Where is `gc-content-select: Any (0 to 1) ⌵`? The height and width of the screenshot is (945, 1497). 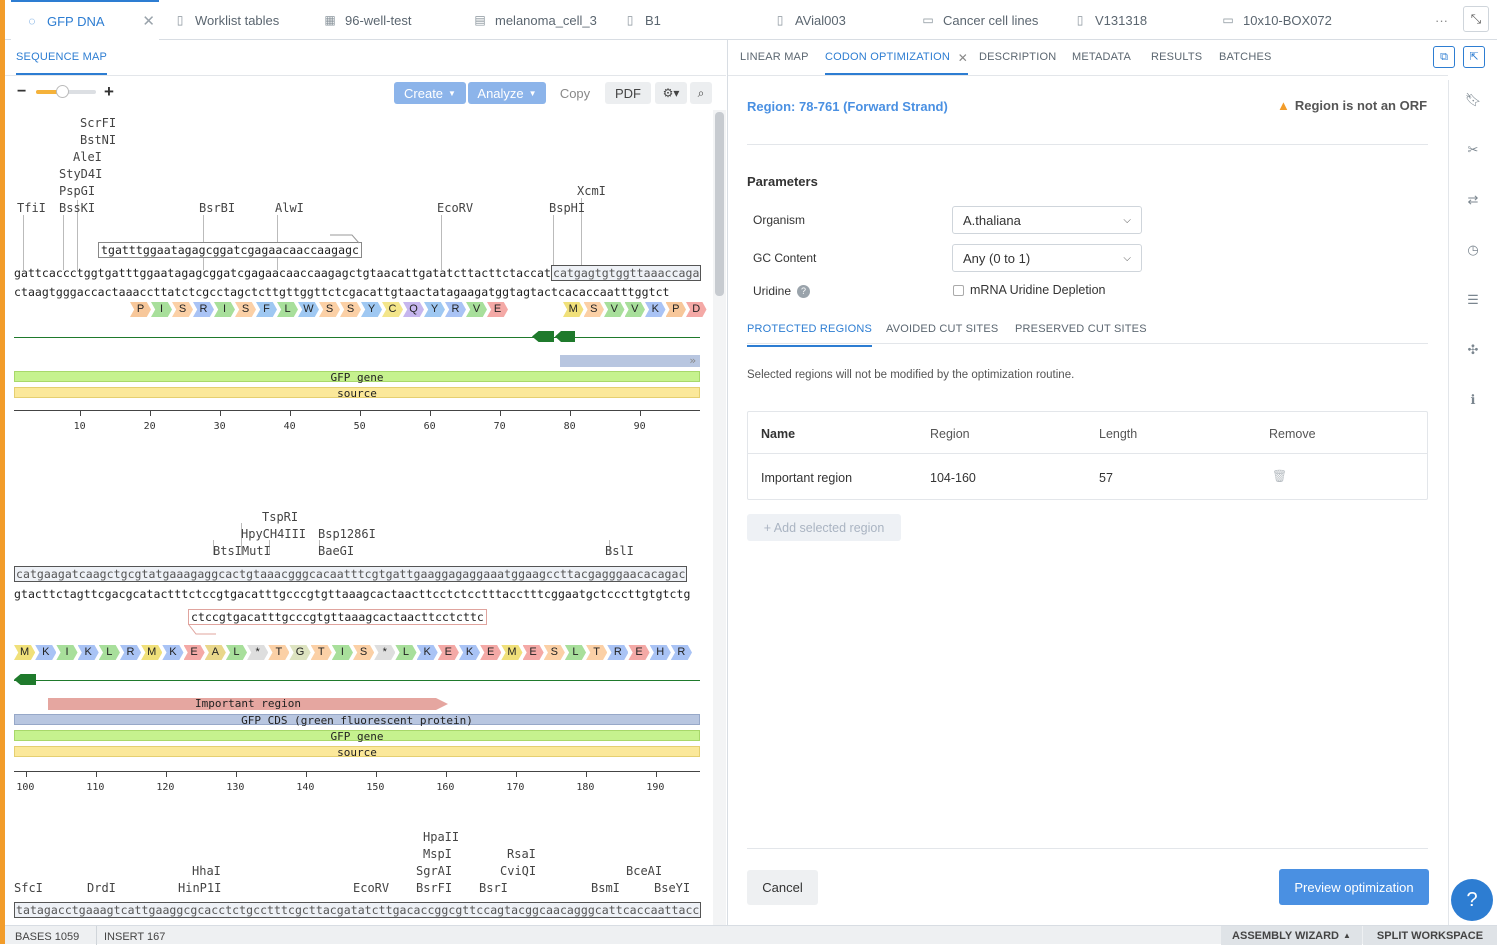
gc-content-select: Any (0 to 1) ⌵ is located at coordinates (1047, 258).